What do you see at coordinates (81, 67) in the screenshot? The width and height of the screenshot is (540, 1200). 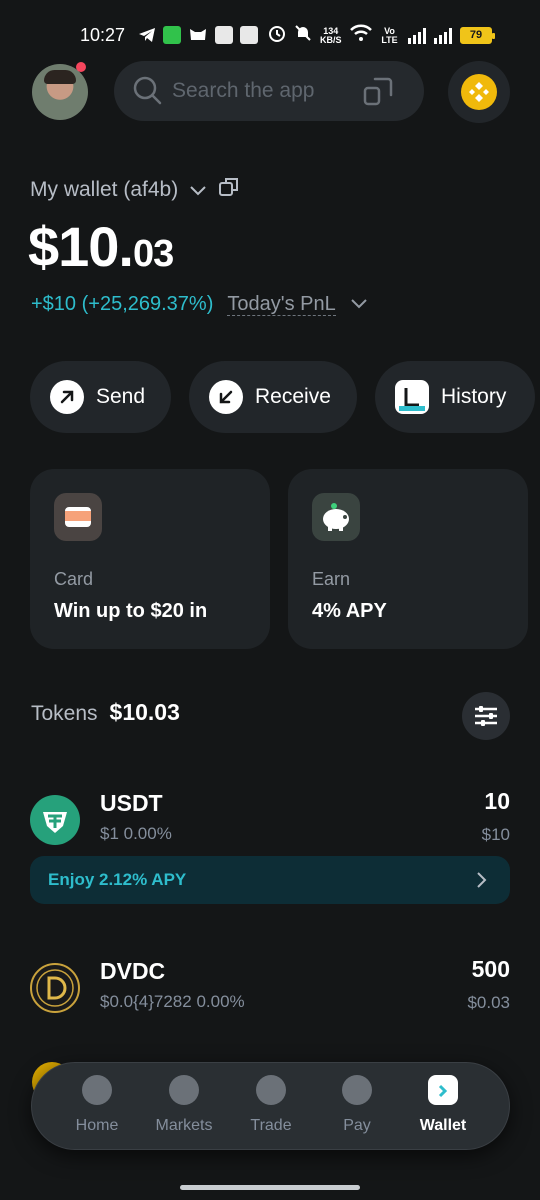 I see `notification-dot` at bounding box center [81, 67].